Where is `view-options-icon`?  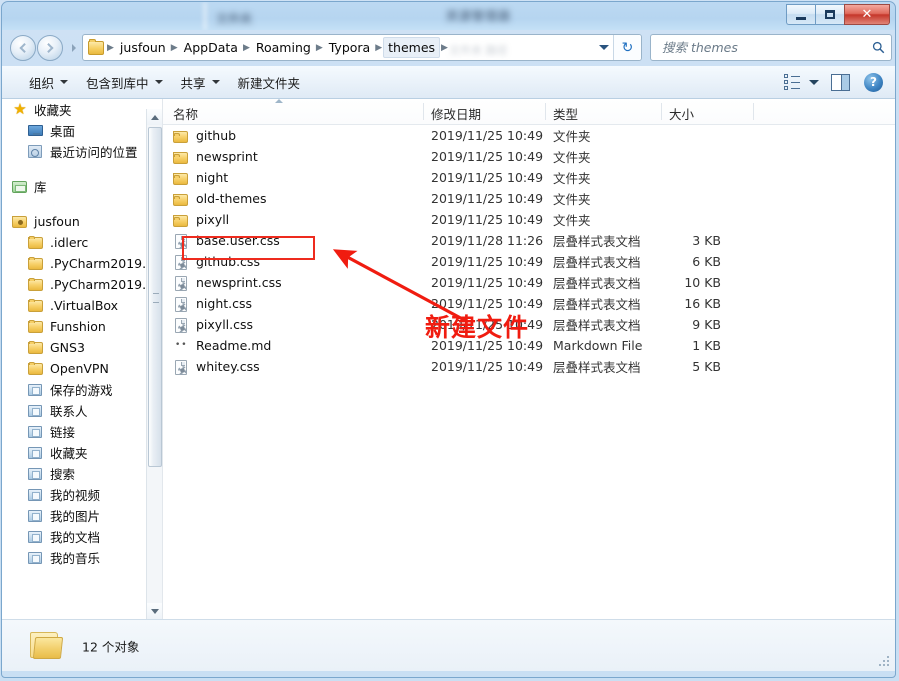 view-options-icon is located at coordinates (792, 82).